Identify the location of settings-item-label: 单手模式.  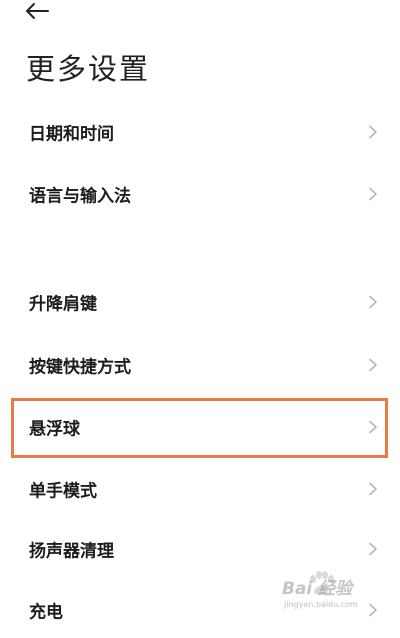
(63, 491).